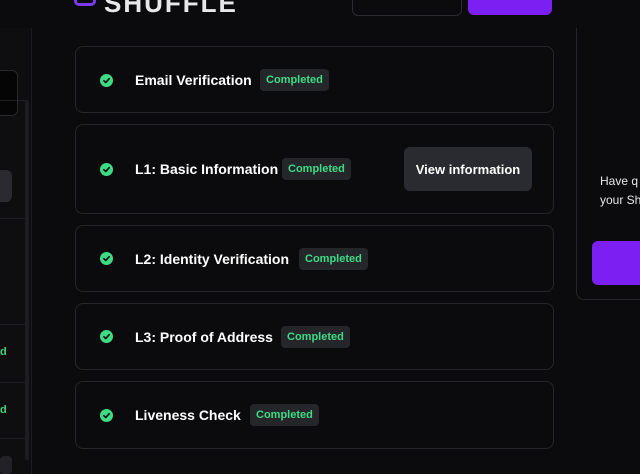 This screenshot has height=474, width=640. Describe the element at coordinates (619, 181) in the screenshot. I see `help-text-line: Have q` at that location.